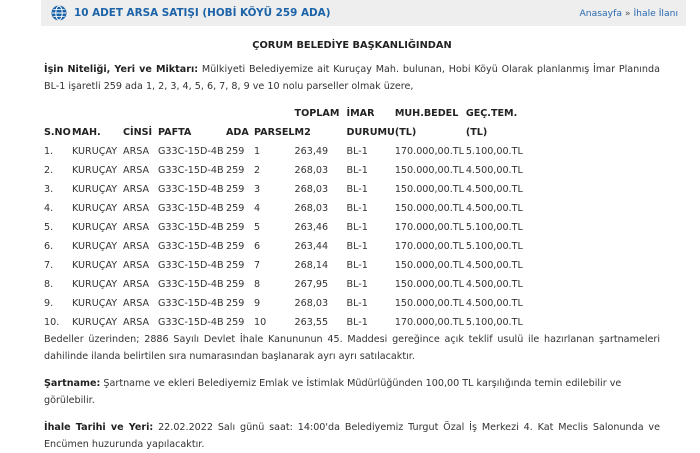 The image size is (700, 453). I want to click on table-cell: 1, so click(257, 151).